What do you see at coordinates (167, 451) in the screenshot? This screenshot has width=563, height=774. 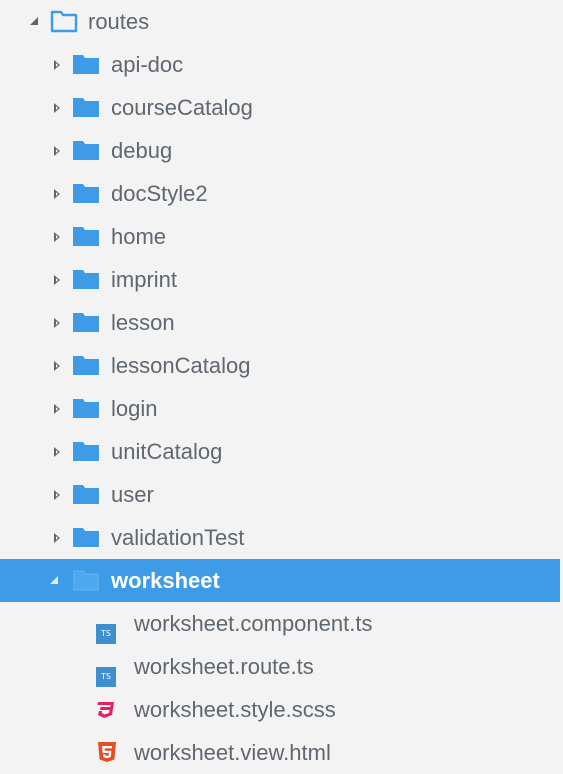 I see `tree-item-label: unitCatalog` at bounding box center [167, 451].